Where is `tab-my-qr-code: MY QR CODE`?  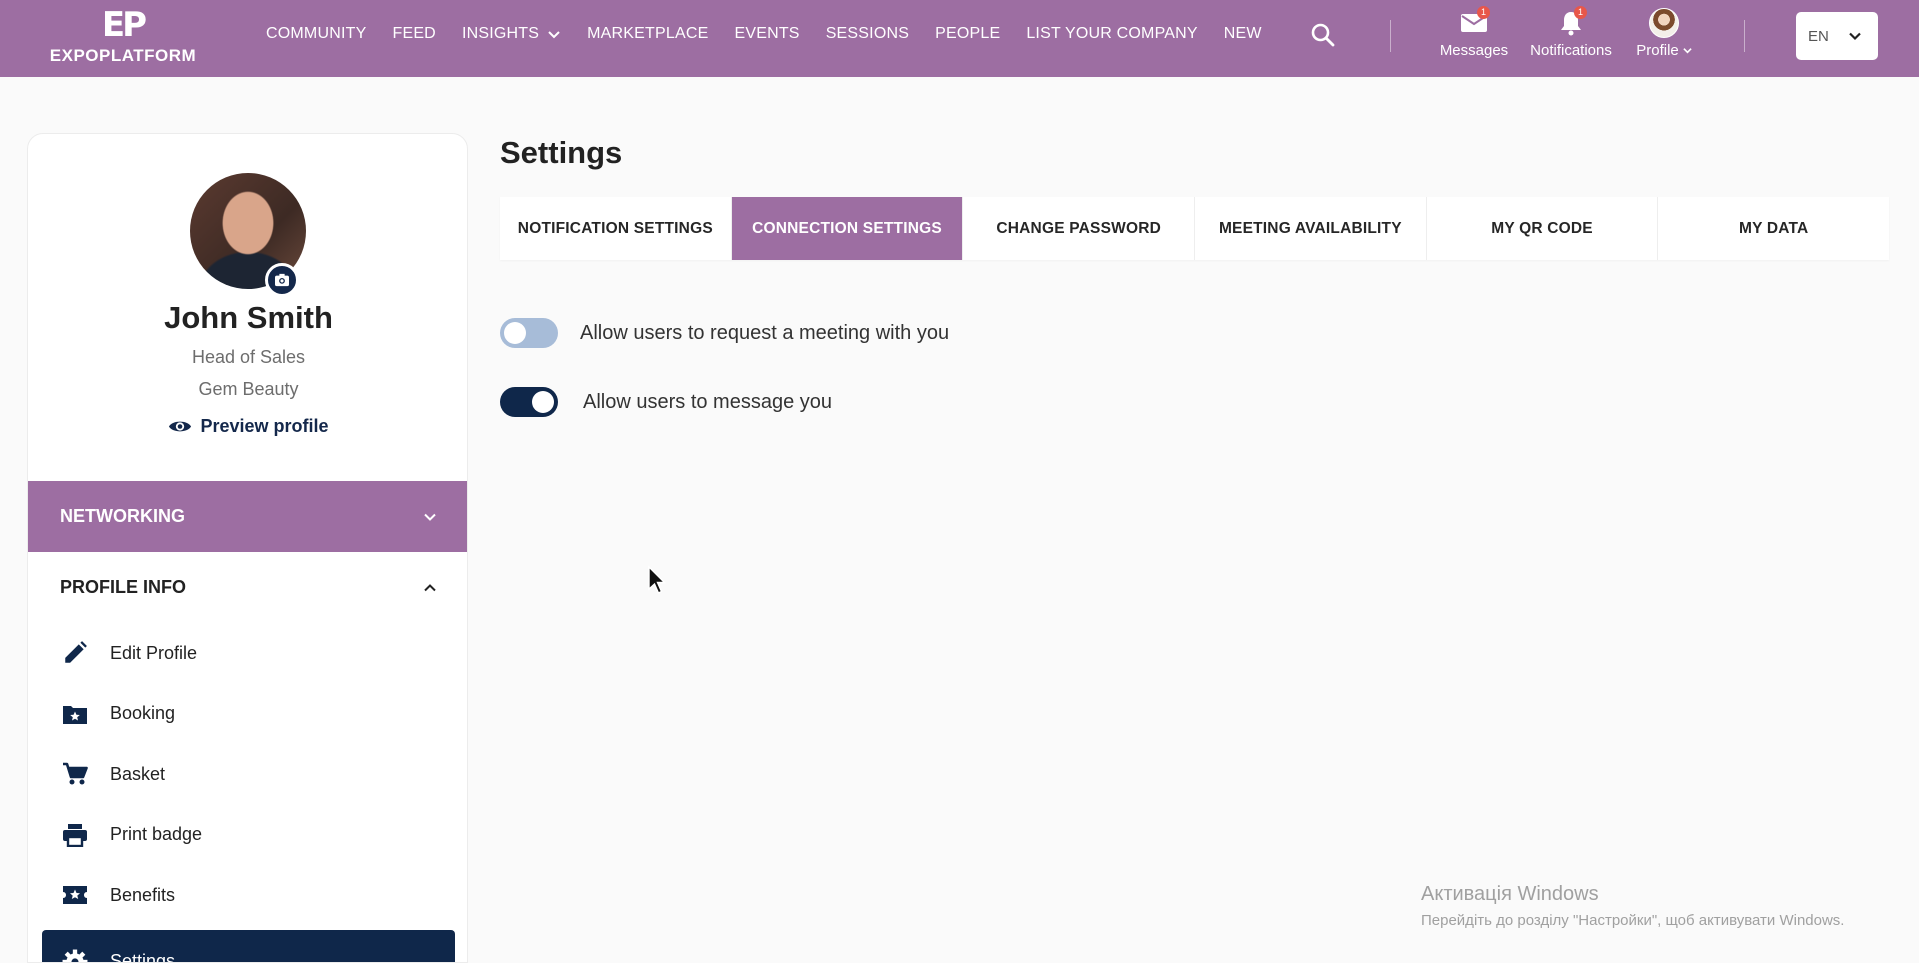 tab-my-qr-code: MY QR CODE is located at coordinates (1543, 228).